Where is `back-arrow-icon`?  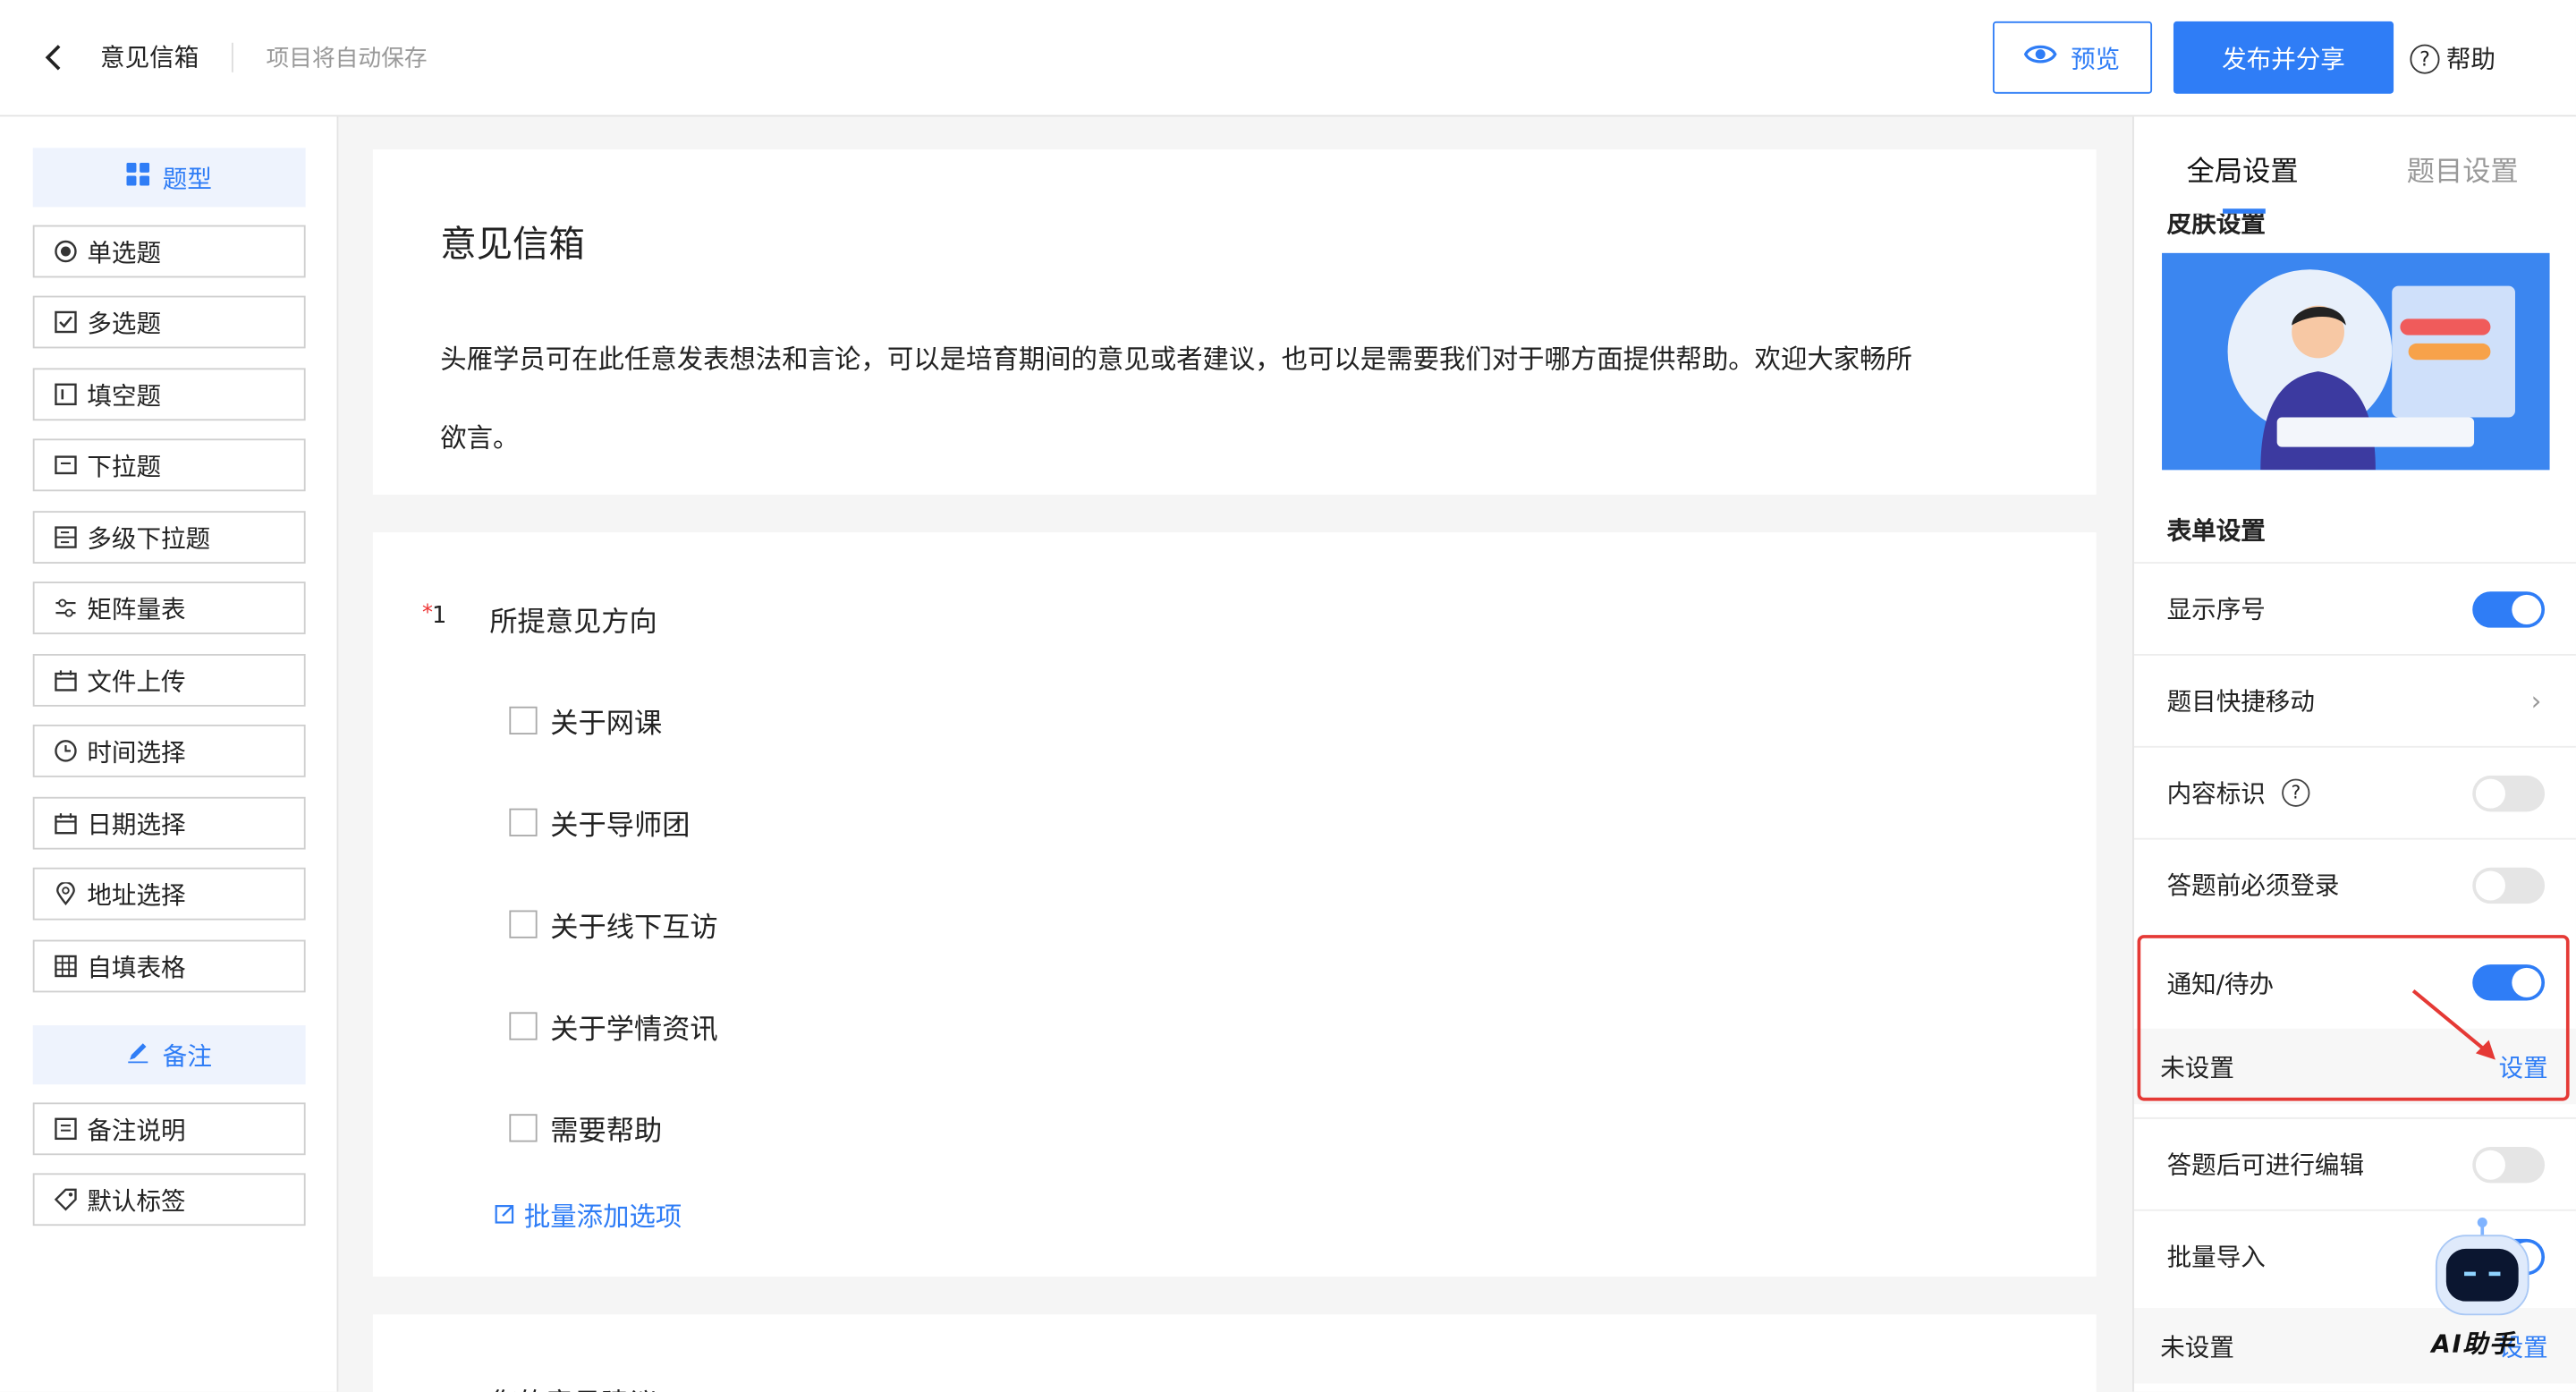 back-arrow-icon is located at coordinates (54, 57).